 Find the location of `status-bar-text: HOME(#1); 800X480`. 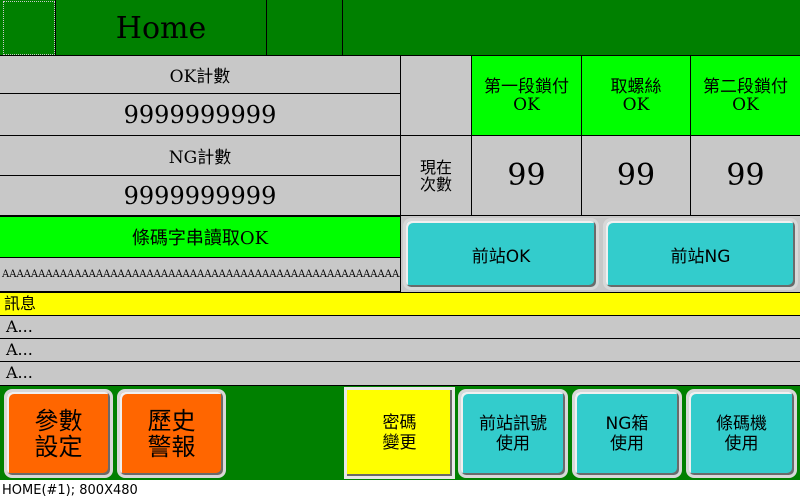

status-bar-text: HOME(#1); 800X480 is located at coordinates (70, 490).